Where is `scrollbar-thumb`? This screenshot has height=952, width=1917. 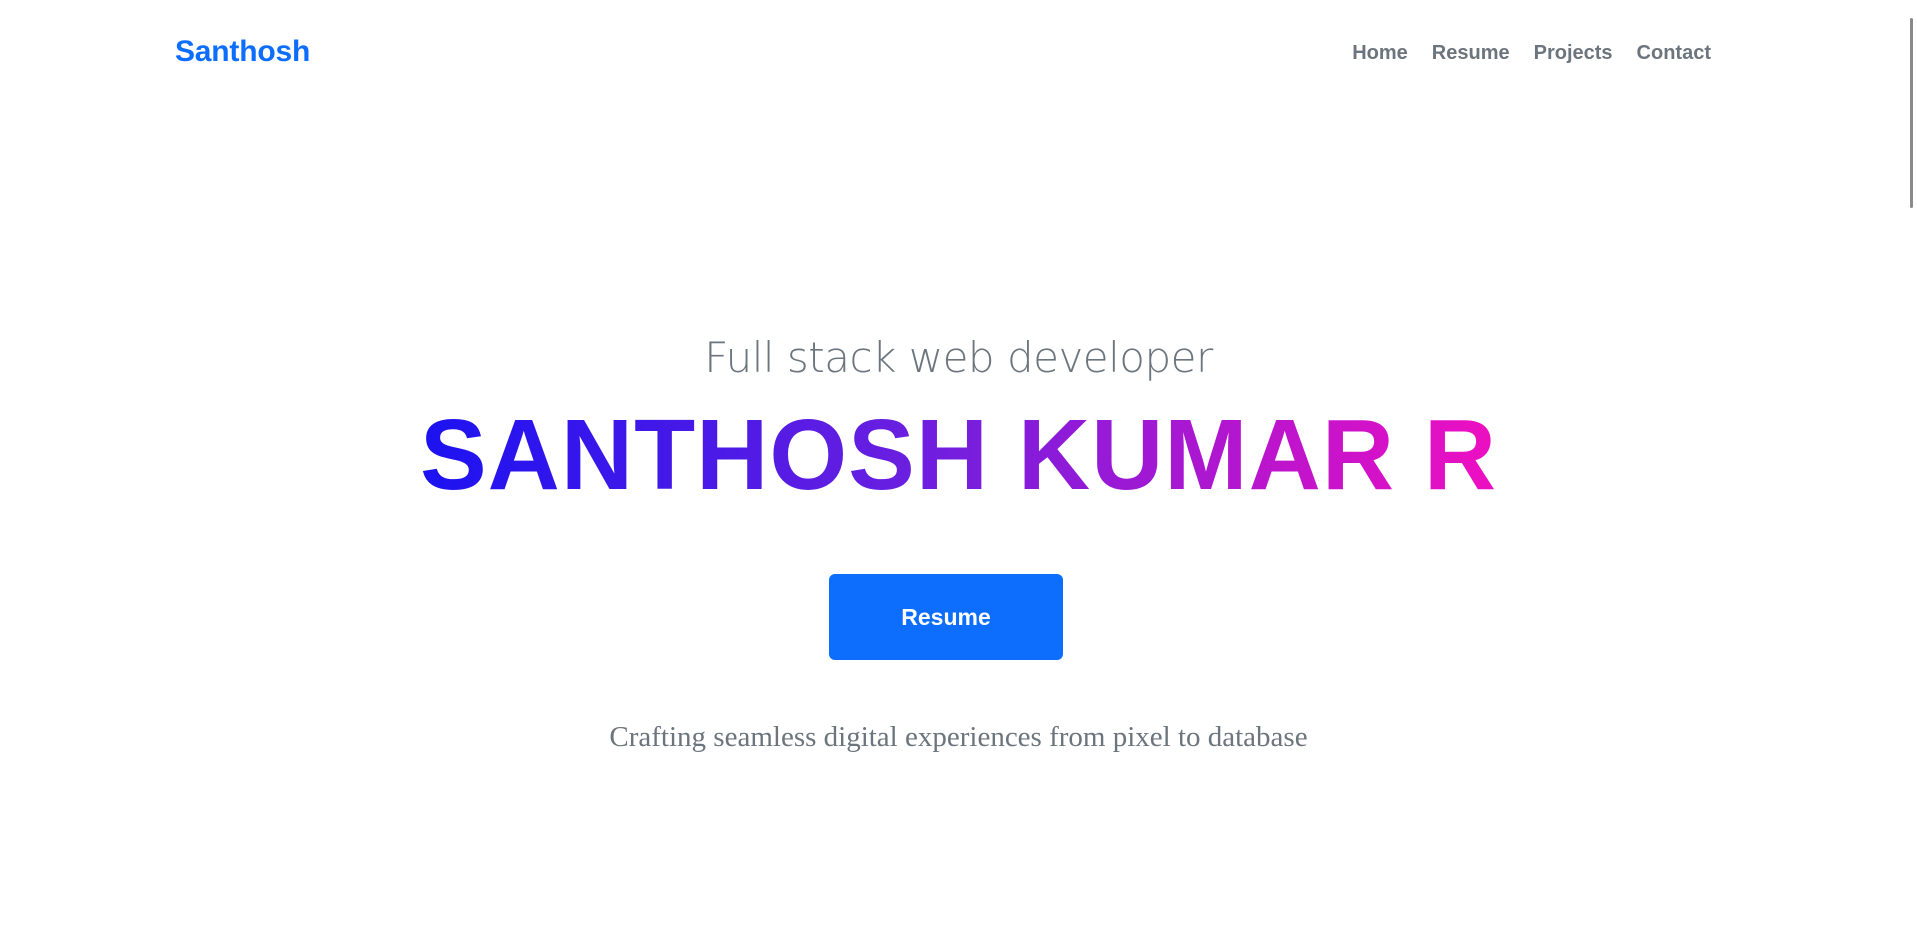
scrollbar-thumb is located at coordinates (1911, 113).